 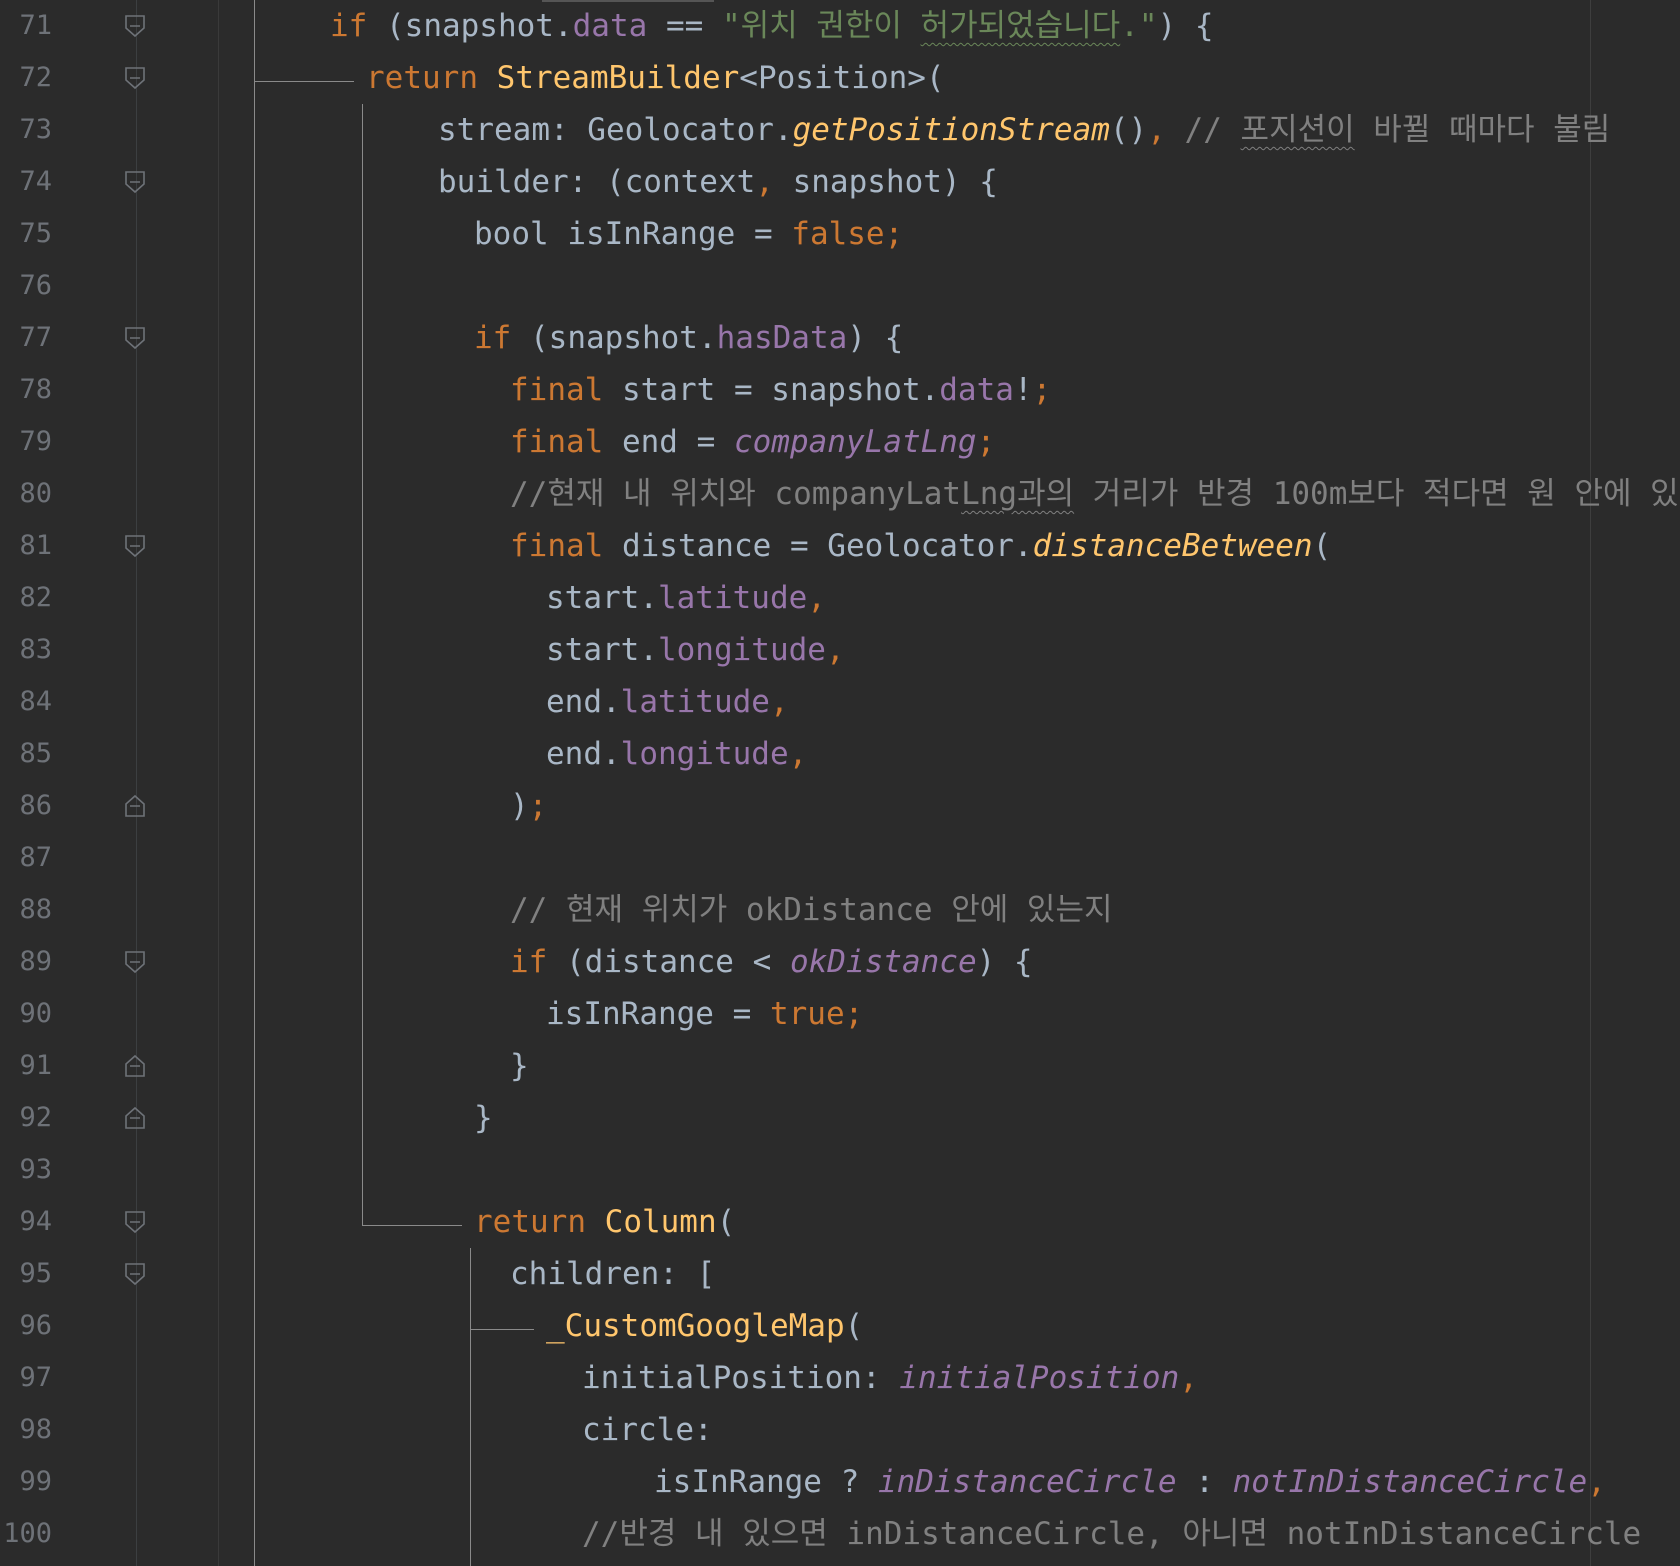 I want to click on code-line: 83 start.longitude,, so click(x=840, y=650).